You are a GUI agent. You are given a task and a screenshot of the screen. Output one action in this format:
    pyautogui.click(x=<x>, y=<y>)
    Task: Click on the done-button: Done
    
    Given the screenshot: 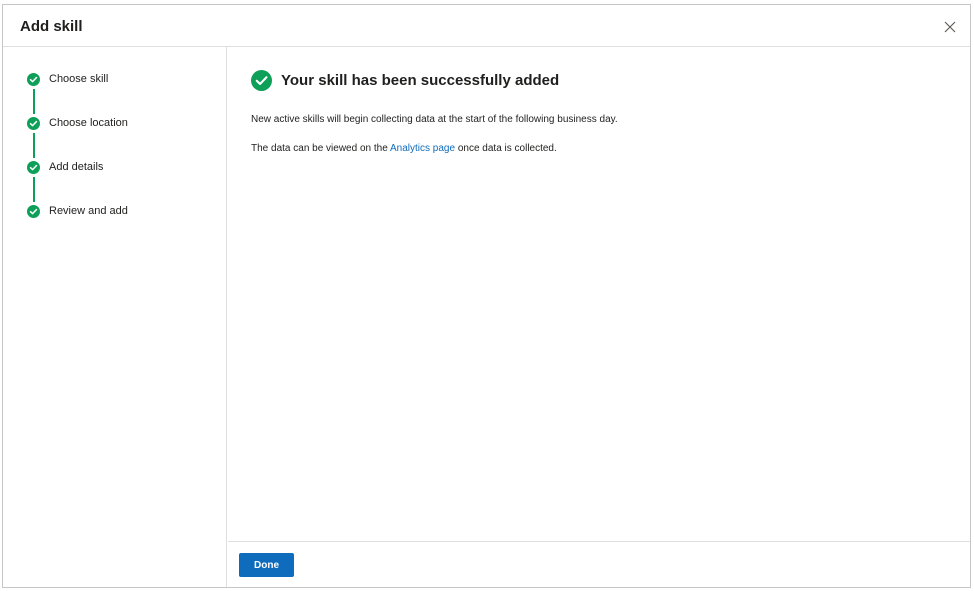 What is the action you would take?
    pyautogui.click(x=266, y=565)
    